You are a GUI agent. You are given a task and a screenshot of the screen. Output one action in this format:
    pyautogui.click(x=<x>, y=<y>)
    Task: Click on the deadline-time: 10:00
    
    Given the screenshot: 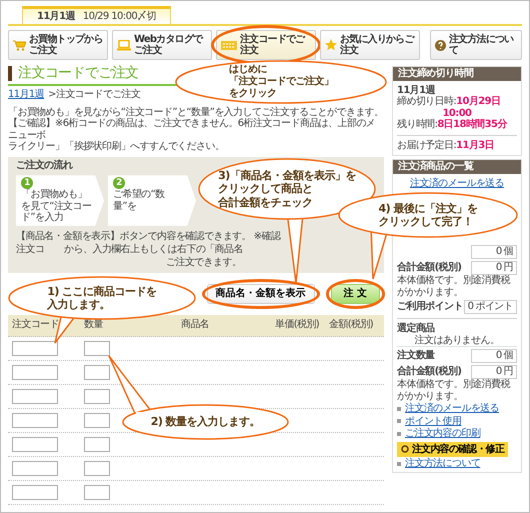 What is the action you would take?
    pyautogui.click(x=457, y=113)
    